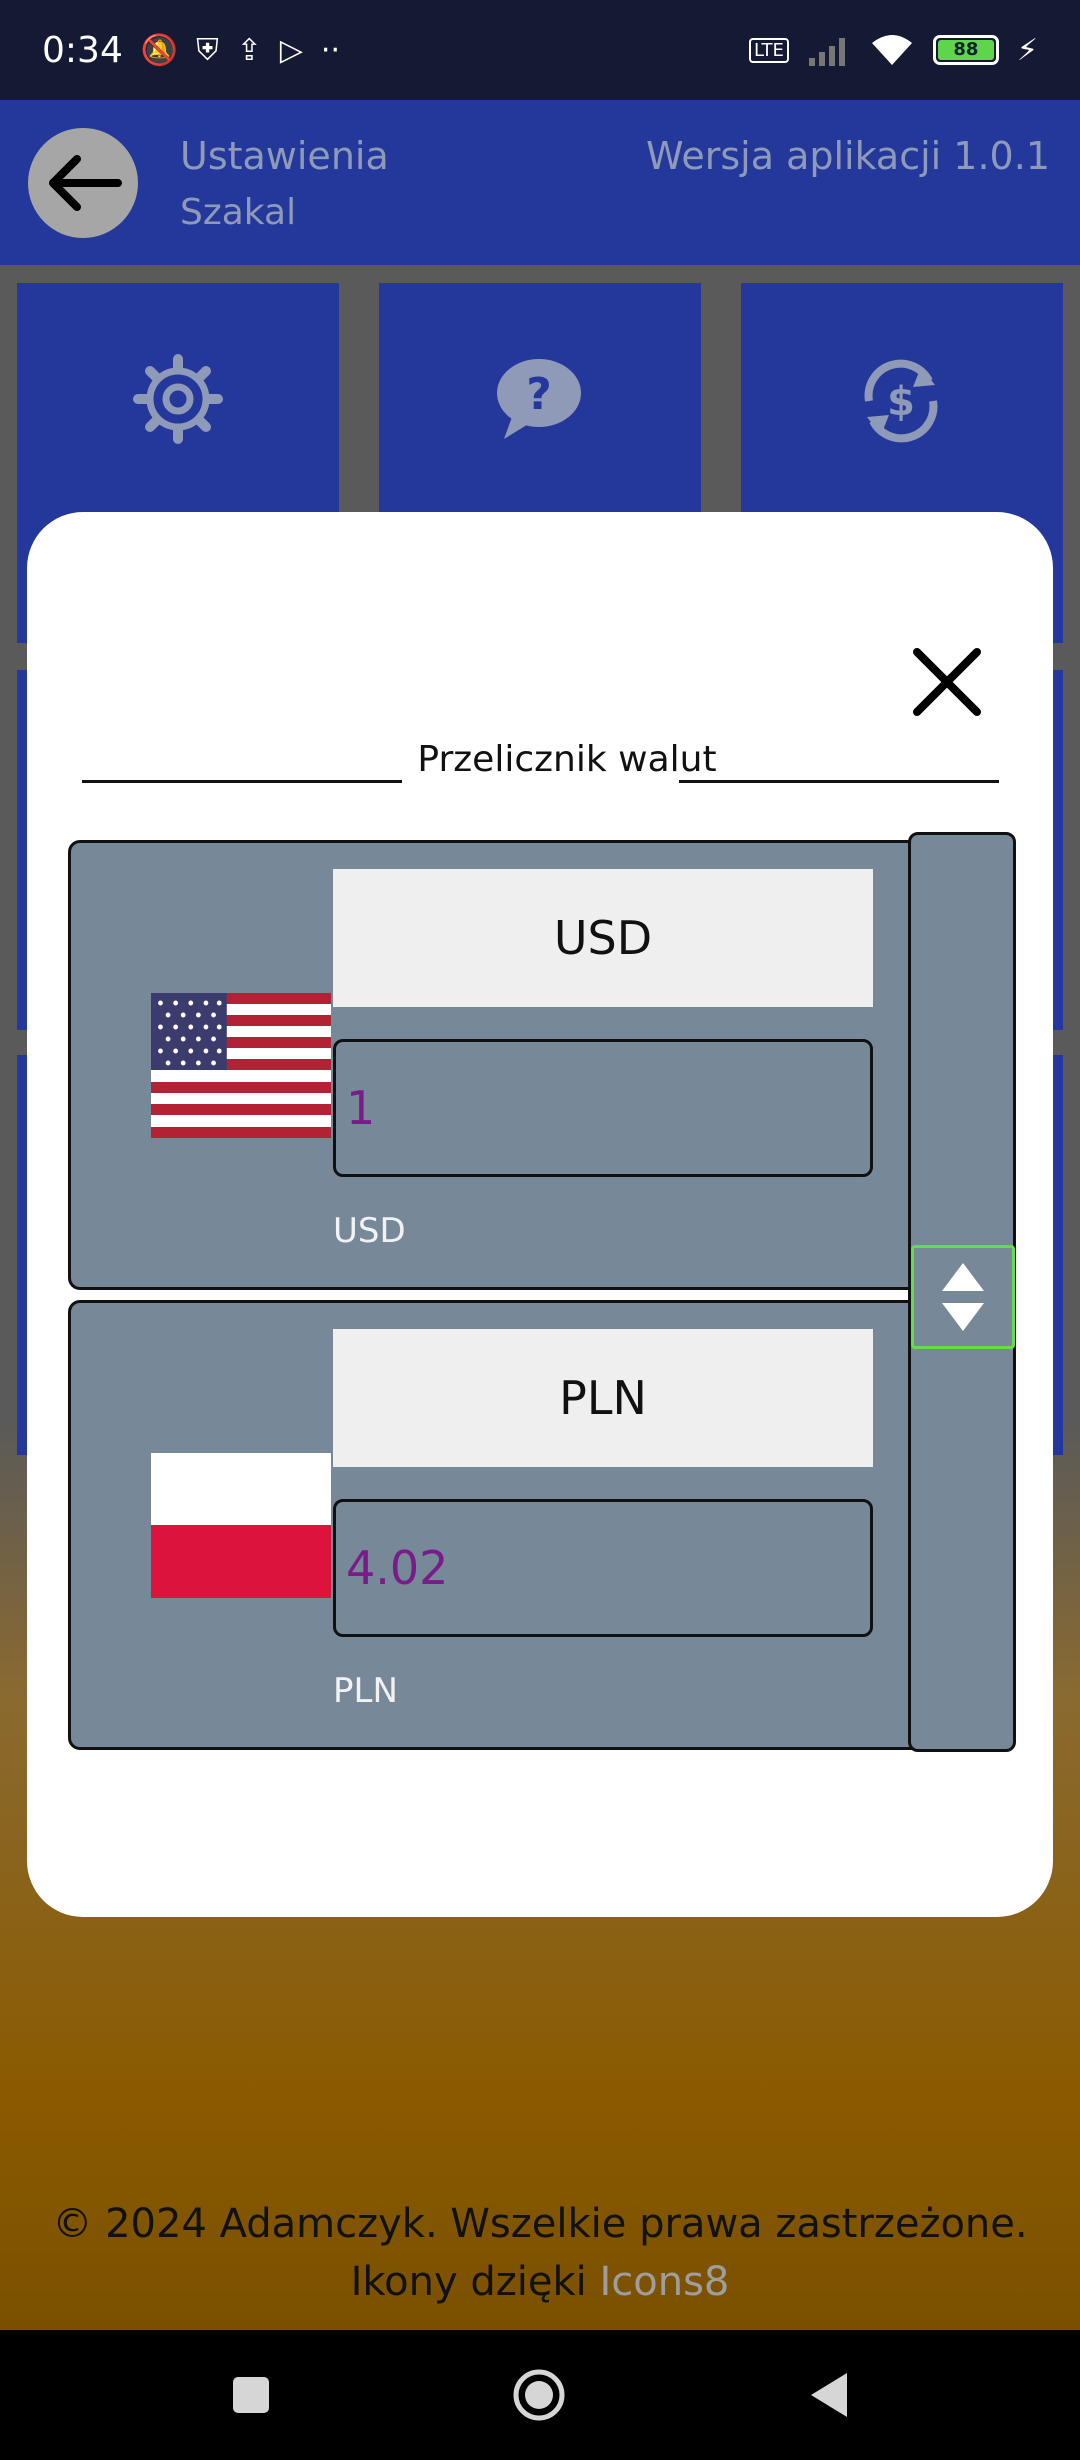 This screenshot has width=1080, height=2460. Describe the element at coordinates (330, 50) in the screenshot. I see `more-icon: ··` at that location.